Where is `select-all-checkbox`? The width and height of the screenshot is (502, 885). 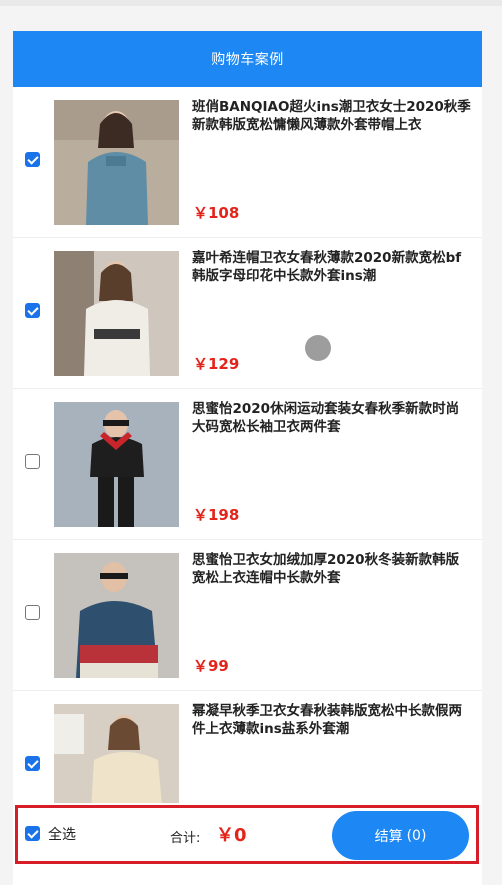 select-all-checkbox is located at coordinates (32, 833).